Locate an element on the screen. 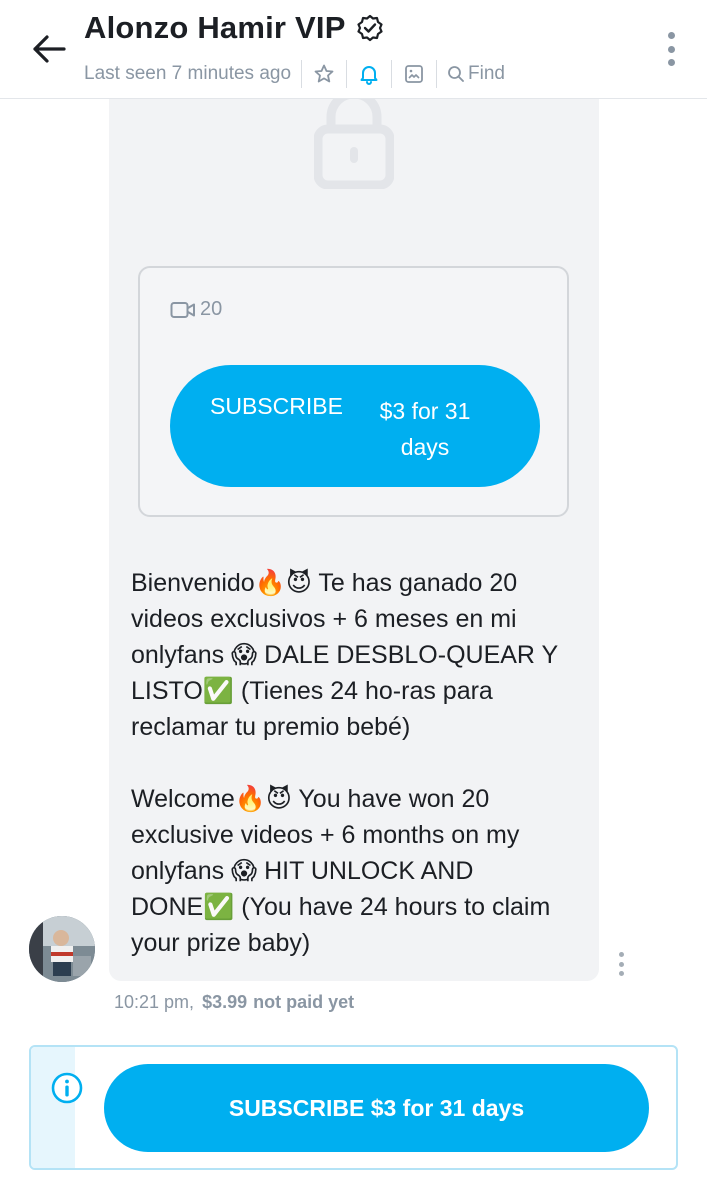 The image size is (707, 1200). message-time: 10:21 pm, is located at coordinates (154, 1002).